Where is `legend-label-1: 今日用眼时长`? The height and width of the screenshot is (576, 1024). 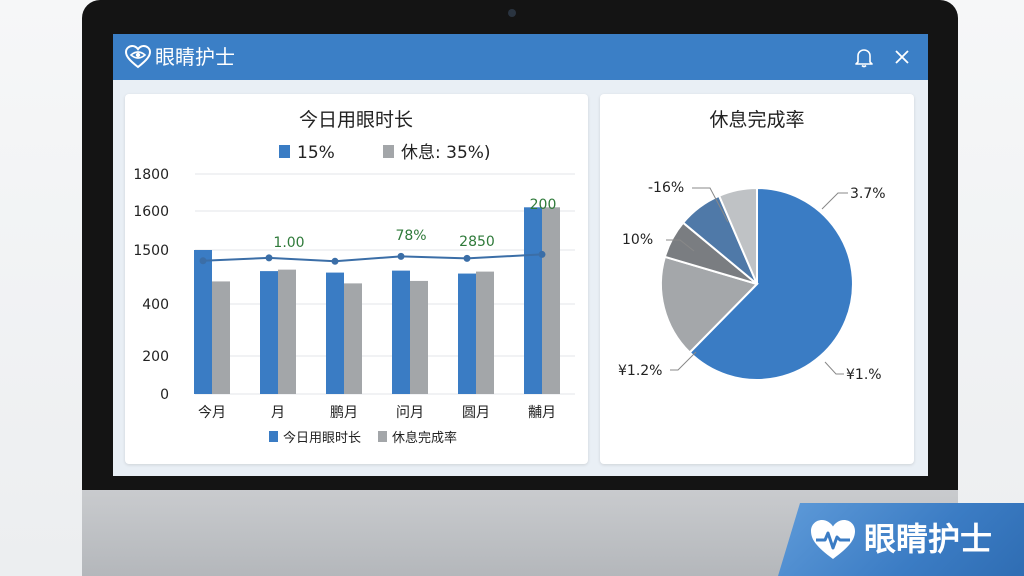
legend-label-1: 今日用眼时长 is located at coordinates (322, 438).